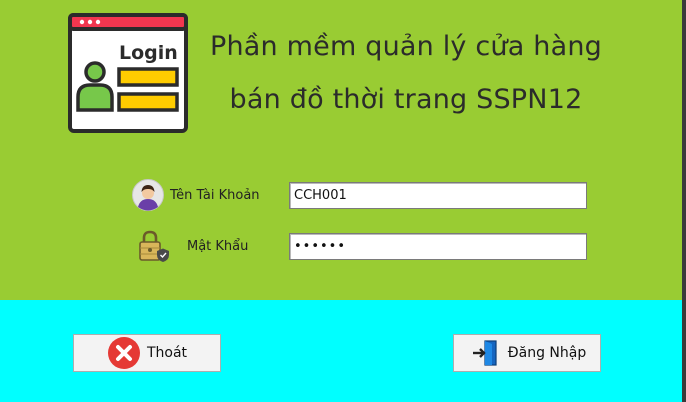  Describe the element at coordinates (153, 246) in the screenshot. I see `padlock-icon` at that location.